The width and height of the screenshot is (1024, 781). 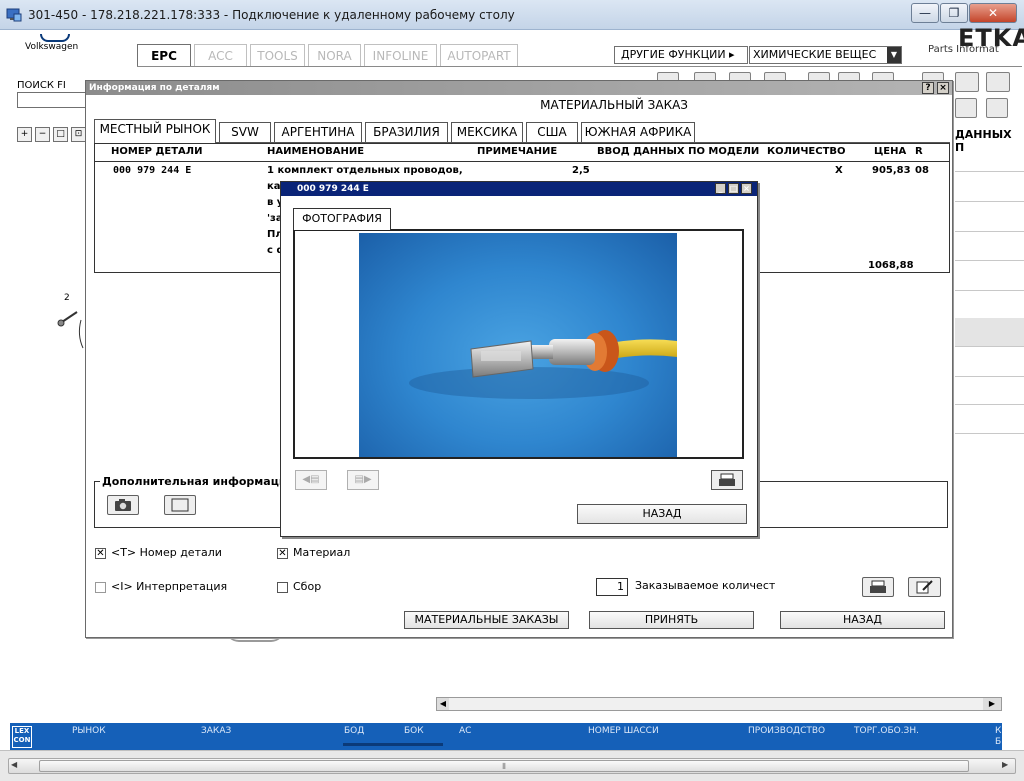 What do you see at coordinates (963, 49) in the screenshot?
I see `parts-info-label: Parts Informat` at bounding box center [963, 49].